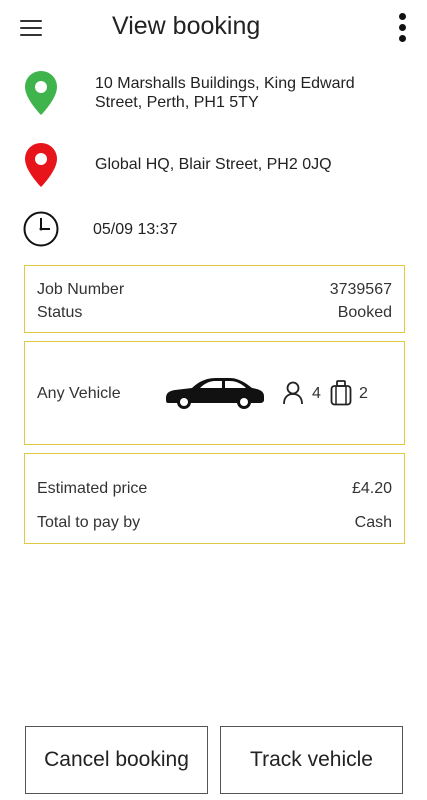 This screenshot has height=800, width=427. What do you see at coordinates (316, 393) in the screenshot?
I see `passenger-count: 4` at bounding box center [316, 393].